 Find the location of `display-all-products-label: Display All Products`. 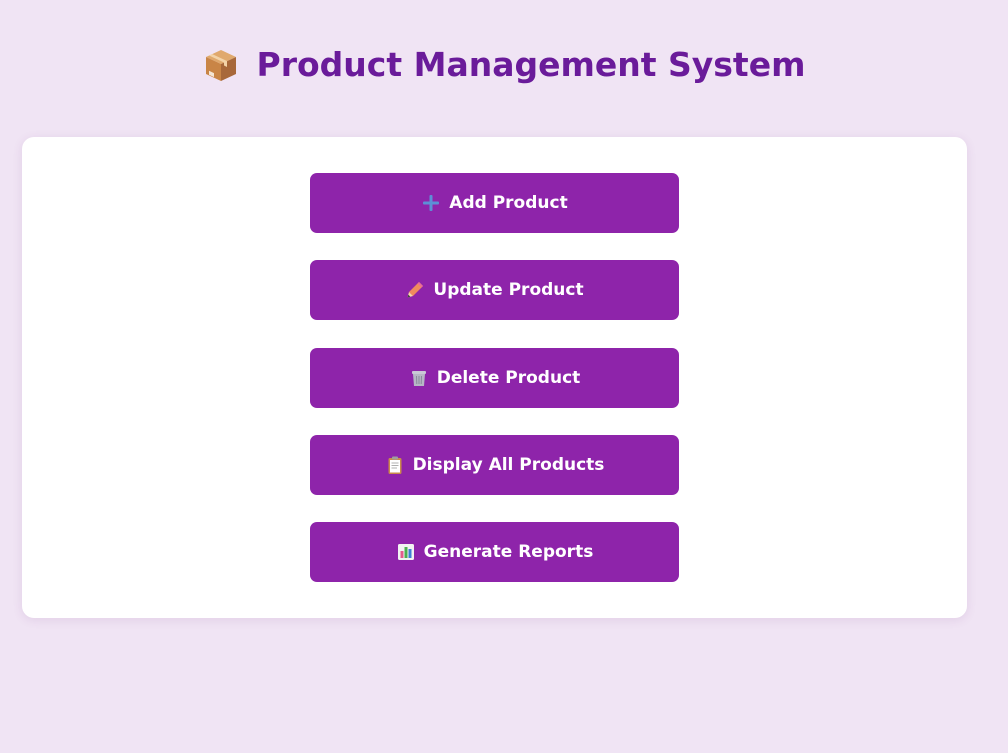

display-all-products-label: Display All Products is located at coordinates (508, 465).